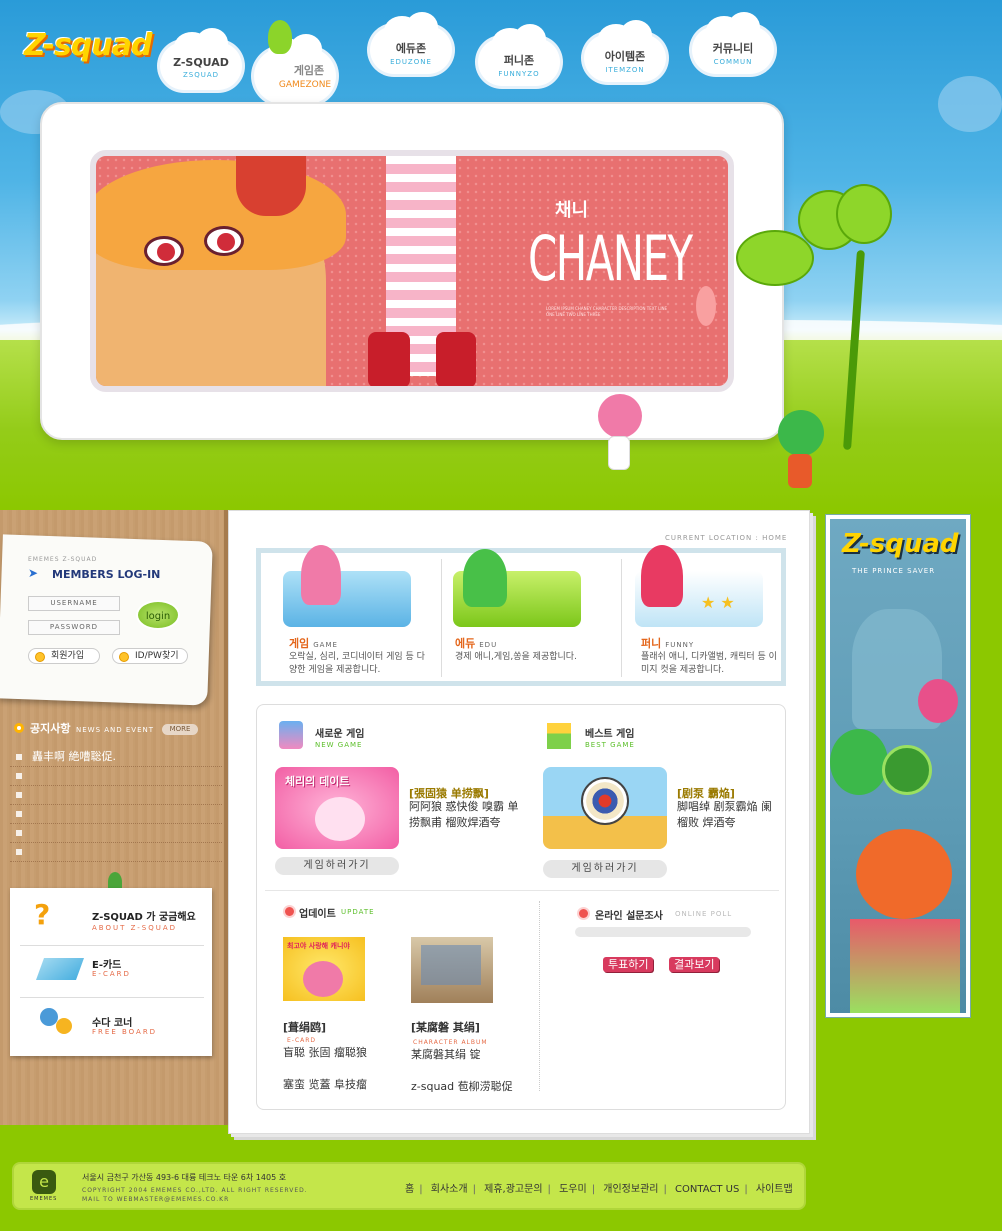 This screenshot has height=1231, width=1002. Describe the element at coordinates (733, 47) in the screenshot. I see `nav-community: 커뮤니티 COMMUN` at that location.